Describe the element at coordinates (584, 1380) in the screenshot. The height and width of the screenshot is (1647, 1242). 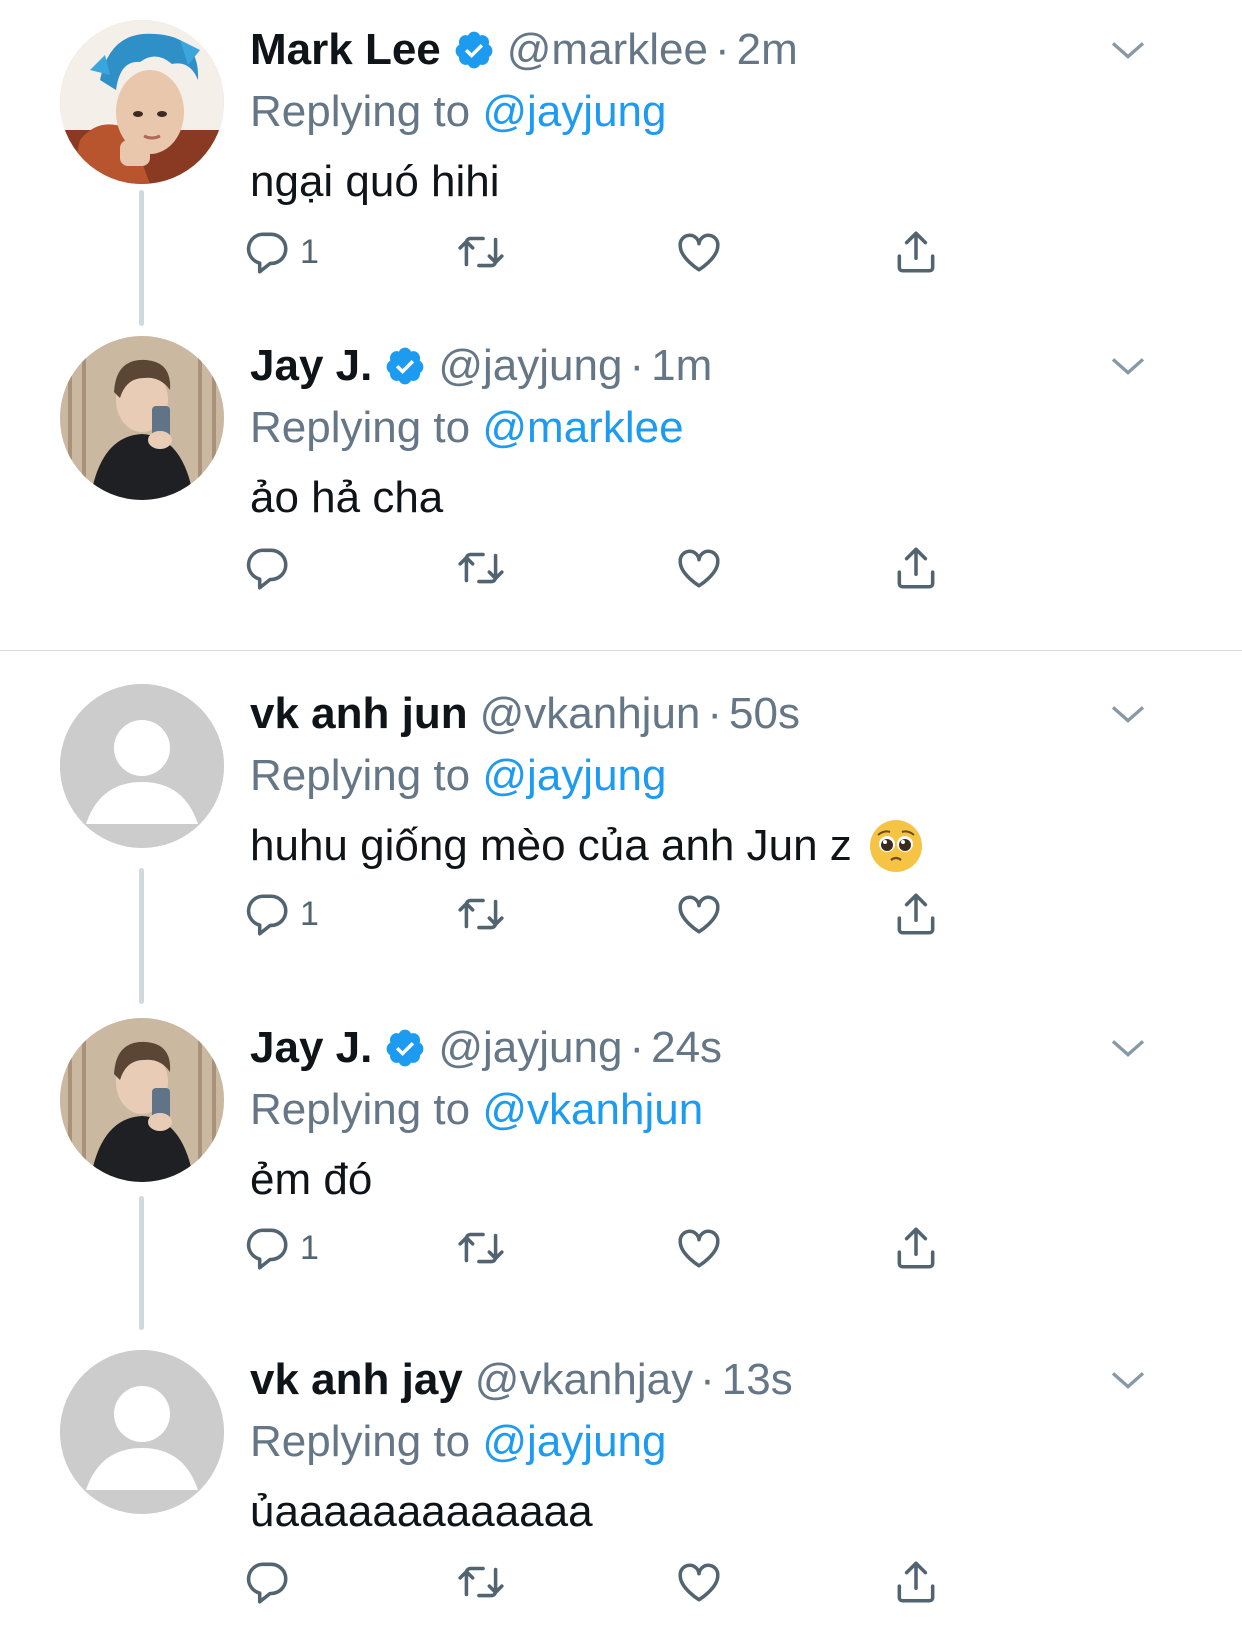
I see `handle: @vkanhjay` at that location.